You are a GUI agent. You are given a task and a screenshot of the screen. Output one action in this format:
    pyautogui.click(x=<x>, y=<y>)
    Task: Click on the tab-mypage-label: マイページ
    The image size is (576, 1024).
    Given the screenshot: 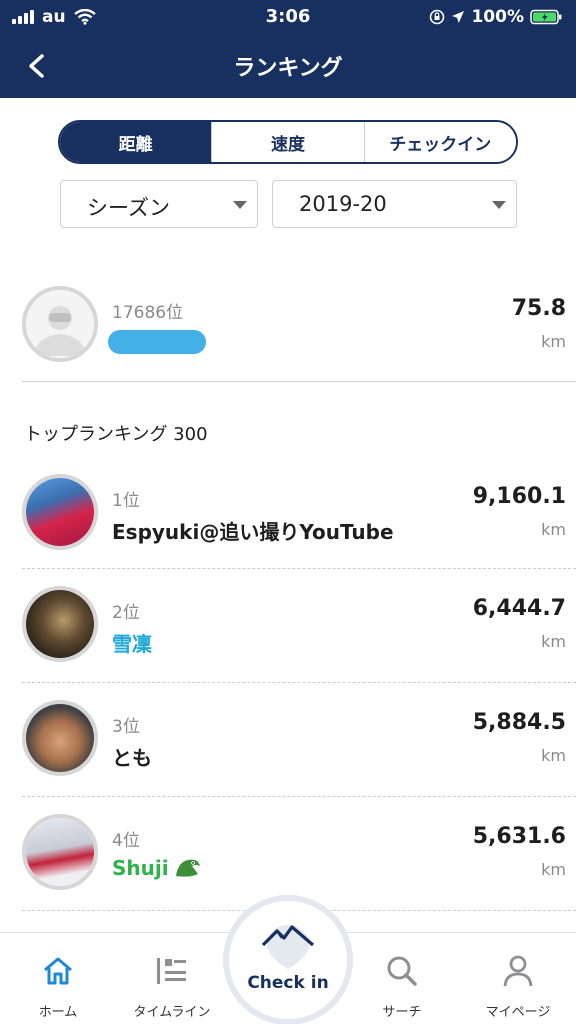 What is the action you would take?
    pyautogui.click(x=518, y=1012)
    